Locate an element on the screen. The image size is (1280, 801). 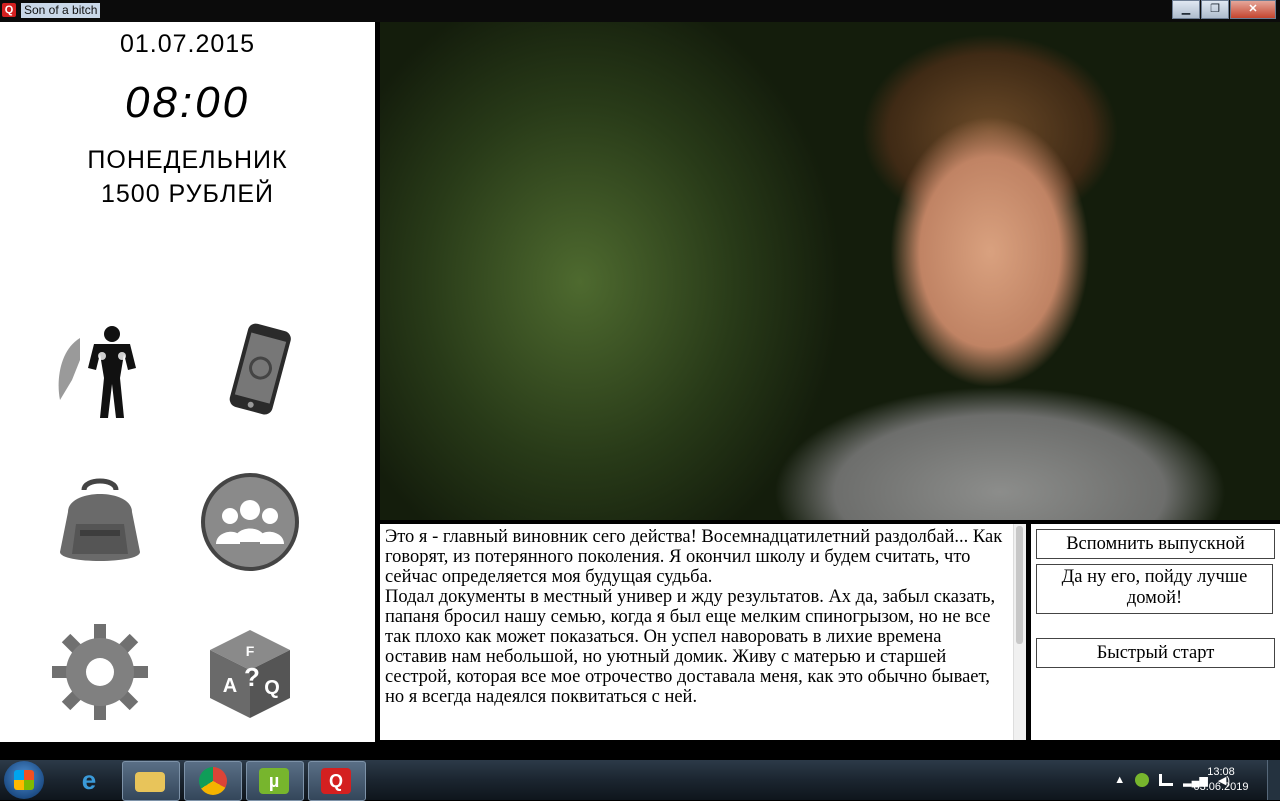
close-button: ✕ is located at coordinates (1253, 9).